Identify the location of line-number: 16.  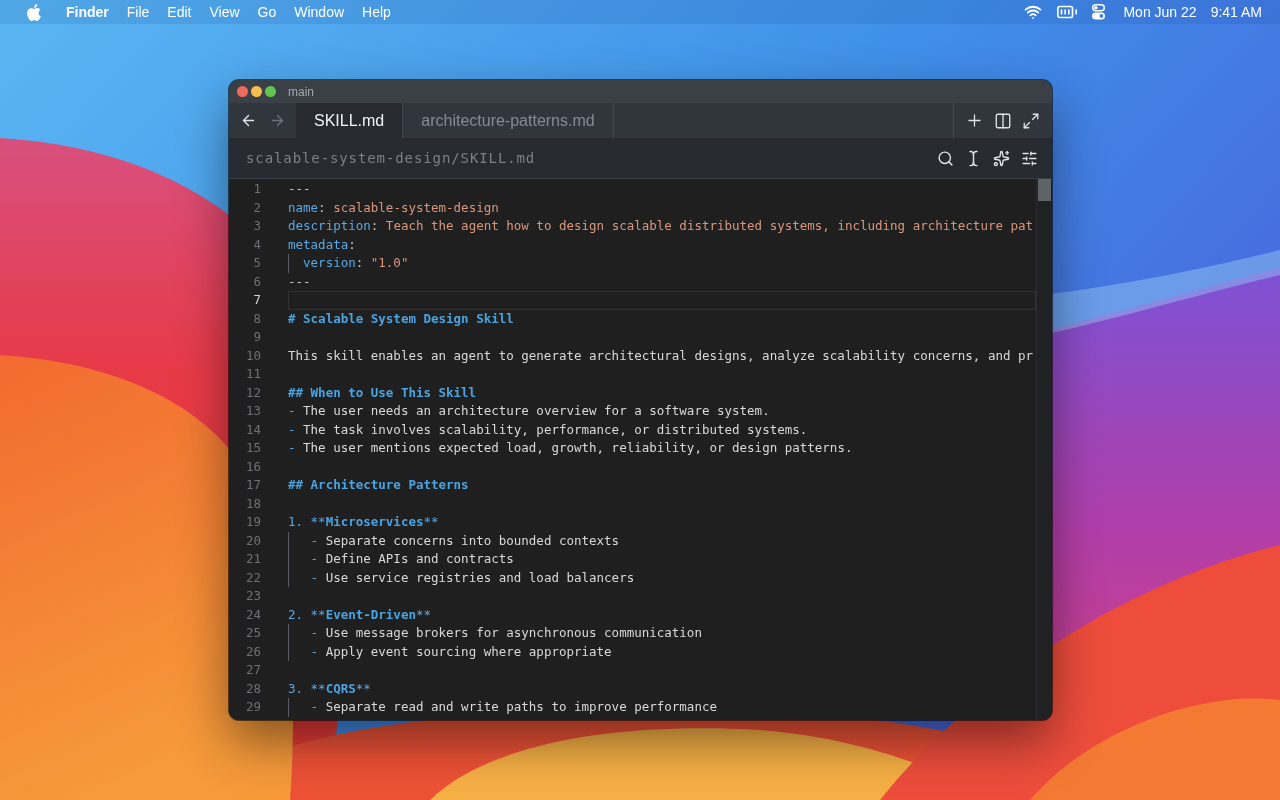
(253, 466).